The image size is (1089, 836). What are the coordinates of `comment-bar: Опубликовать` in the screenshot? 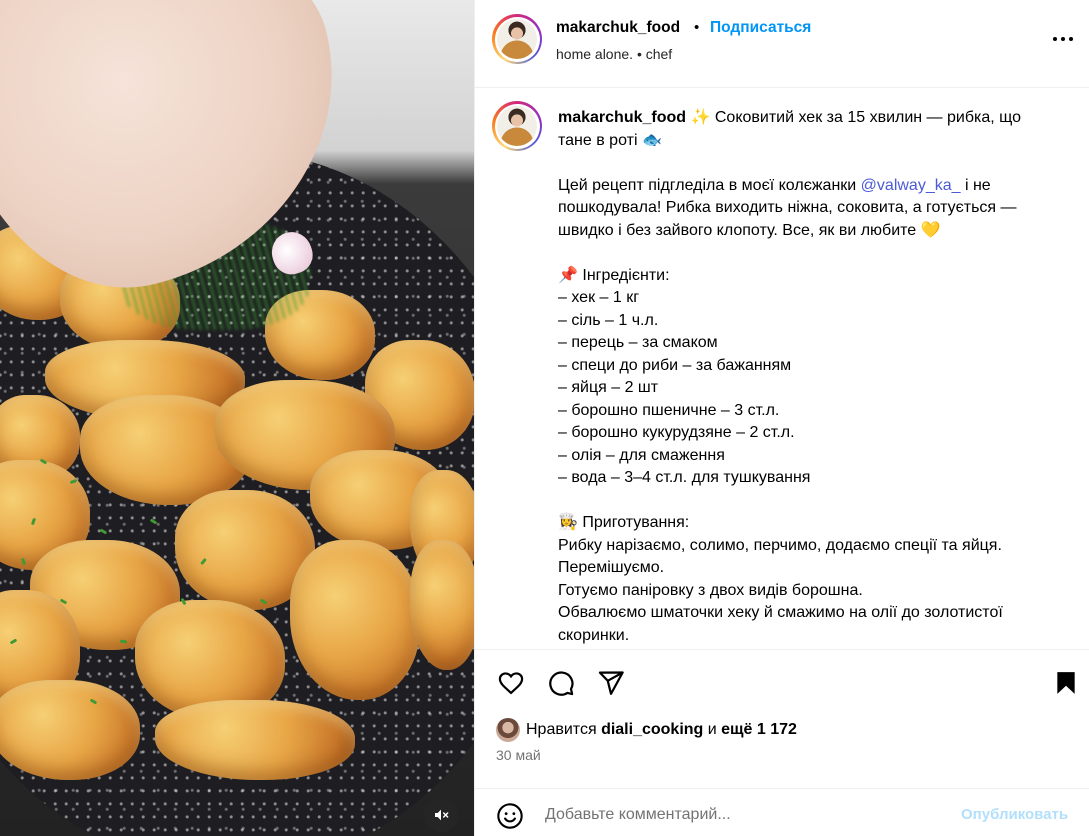 It's located at (782, 812).